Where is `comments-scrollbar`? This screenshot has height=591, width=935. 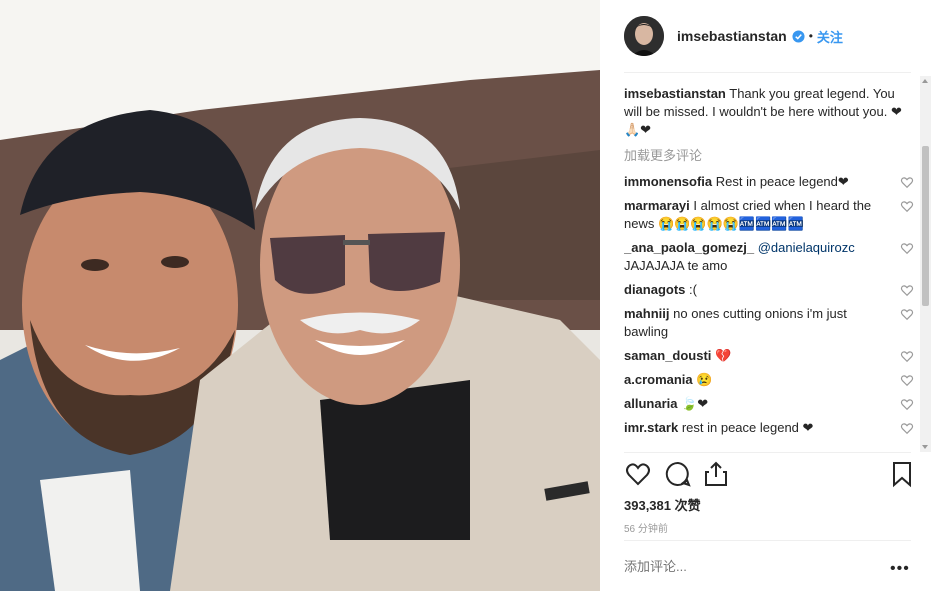
comments-scrollbar is located at coordinates (925, 264).